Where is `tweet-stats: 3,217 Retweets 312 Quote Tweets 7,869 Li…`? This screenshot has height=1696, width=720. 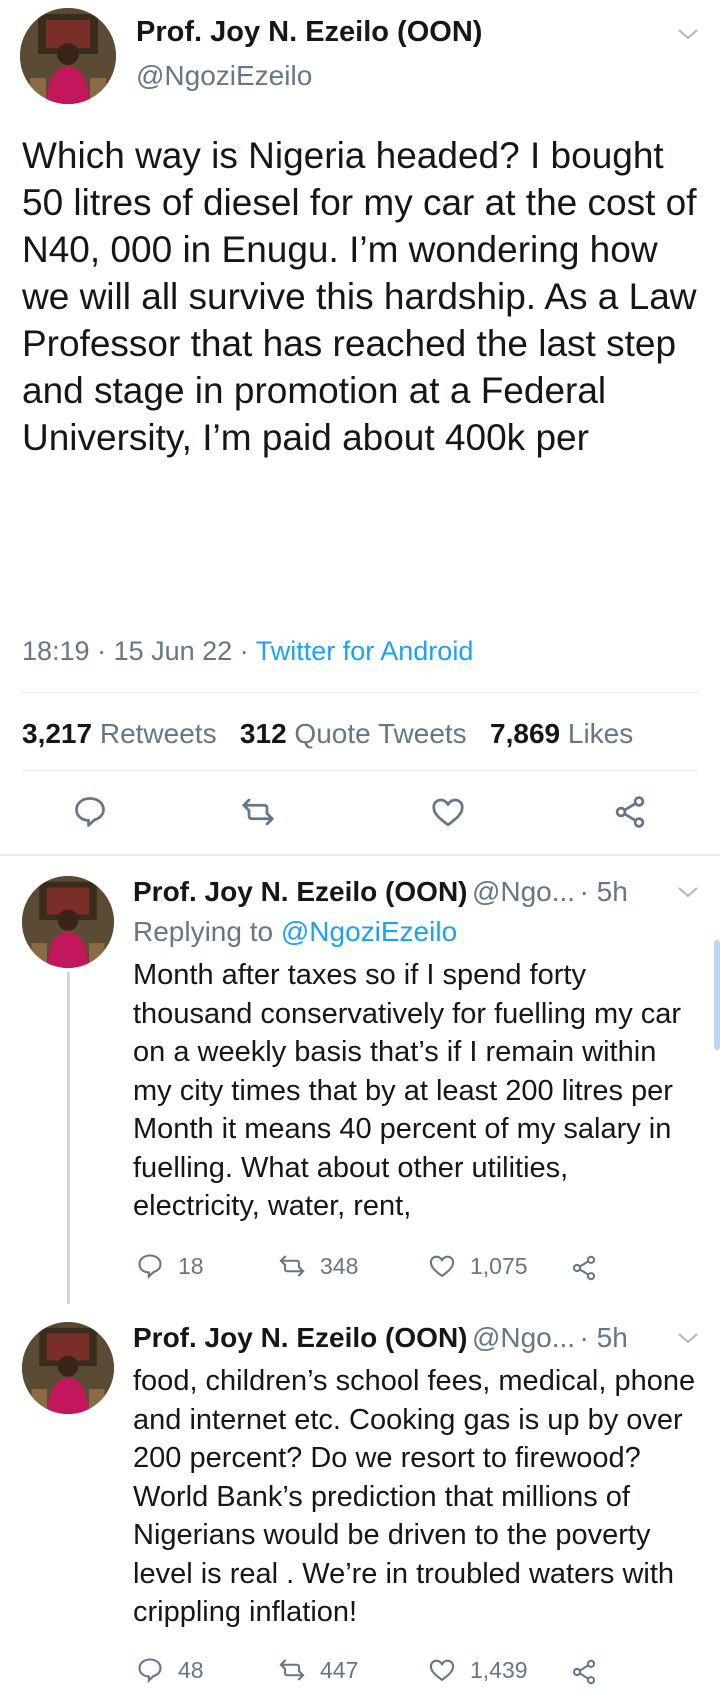
tweet-stats: 3,217 Retweets 312 Quote Tweets 7,869 Li… is located at coordinates (327, 734).